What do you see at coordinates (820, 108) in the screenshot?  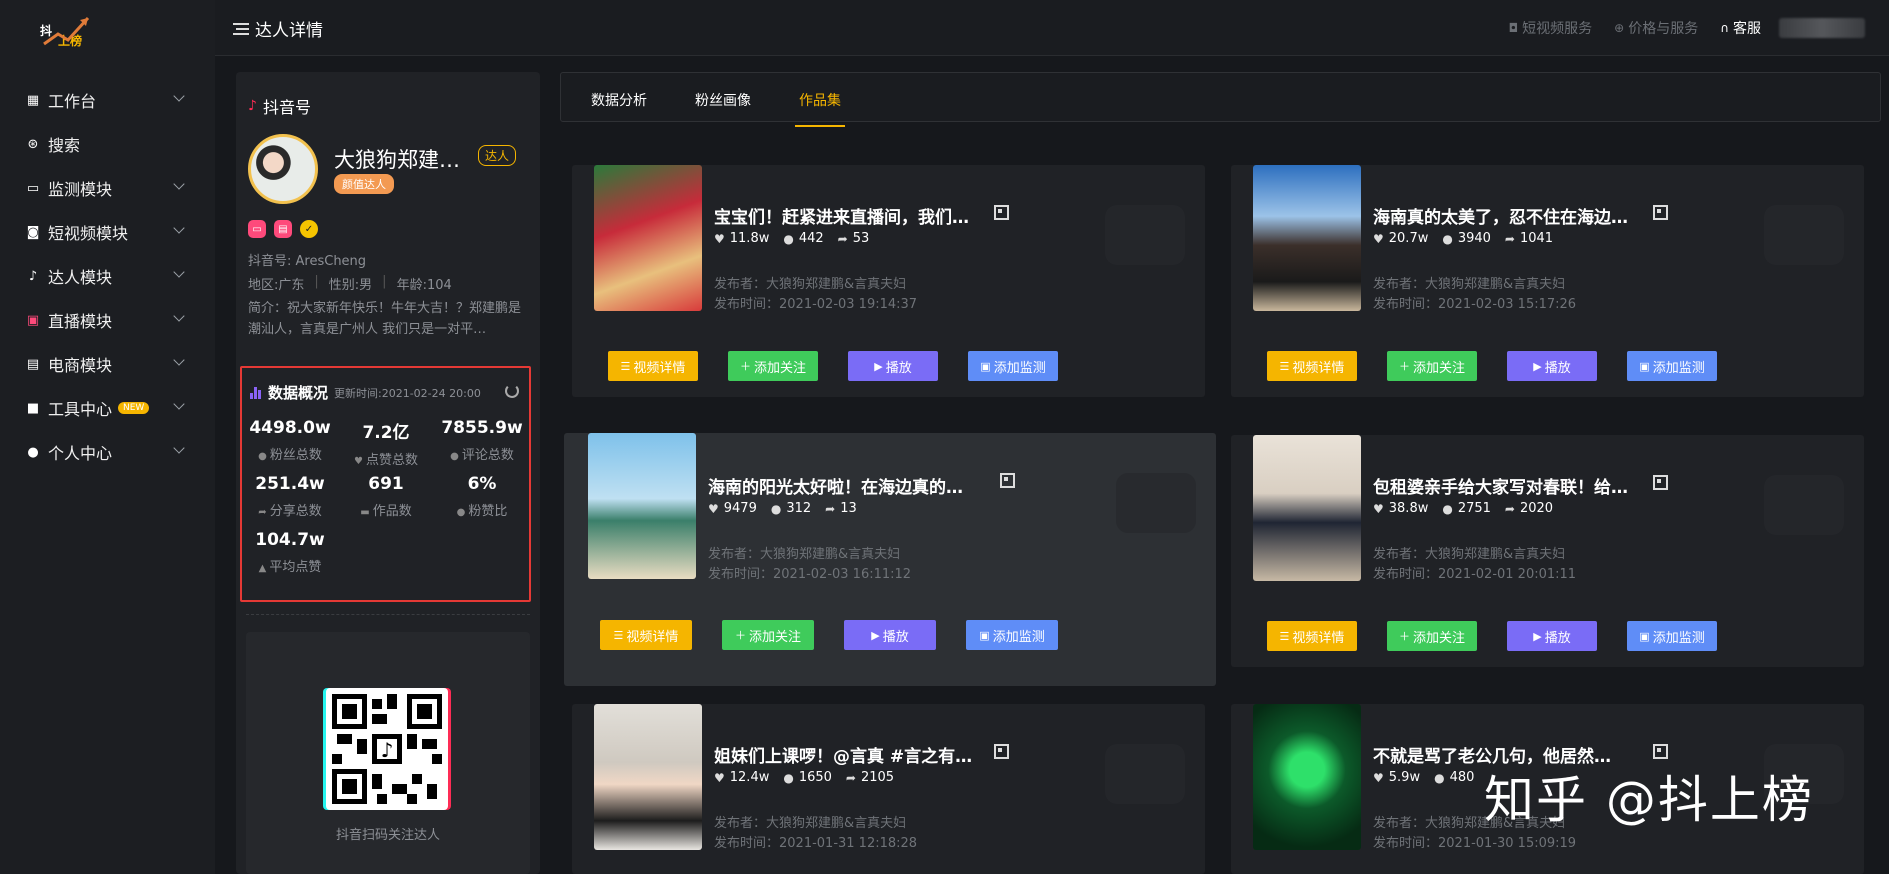 I see `tab-works: 作品集` at bounding box center [820, 108].